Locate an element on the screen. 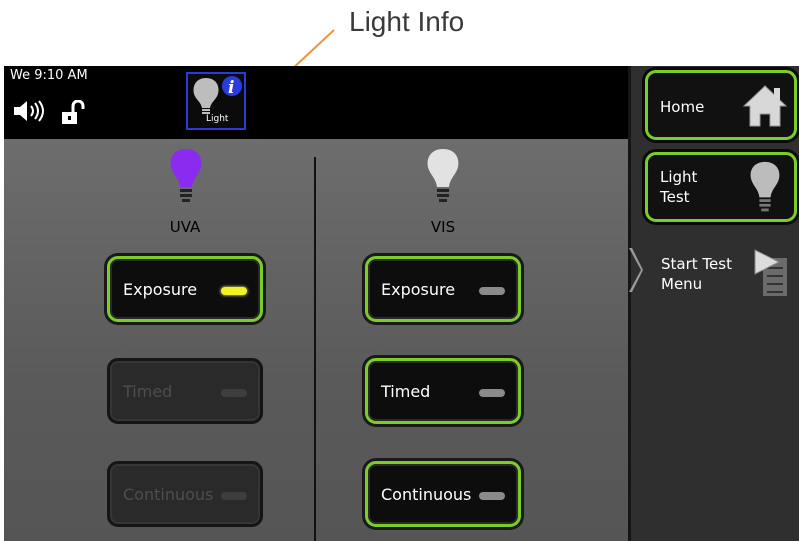  selection-chevron-icon is located at coordinates (636, 270).